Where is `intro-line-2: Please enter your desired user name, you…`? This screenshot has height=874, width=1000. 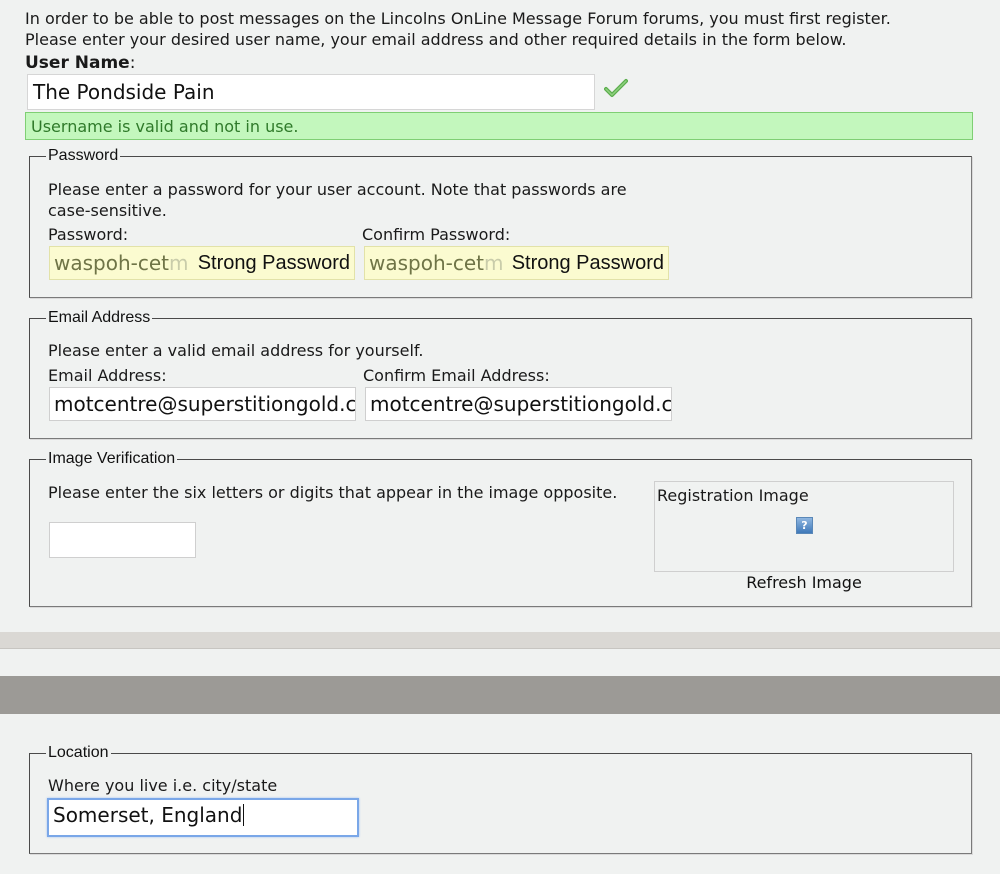
intro-line-2: Please enter your desired user name, you… is located at coordinates (436, 39).